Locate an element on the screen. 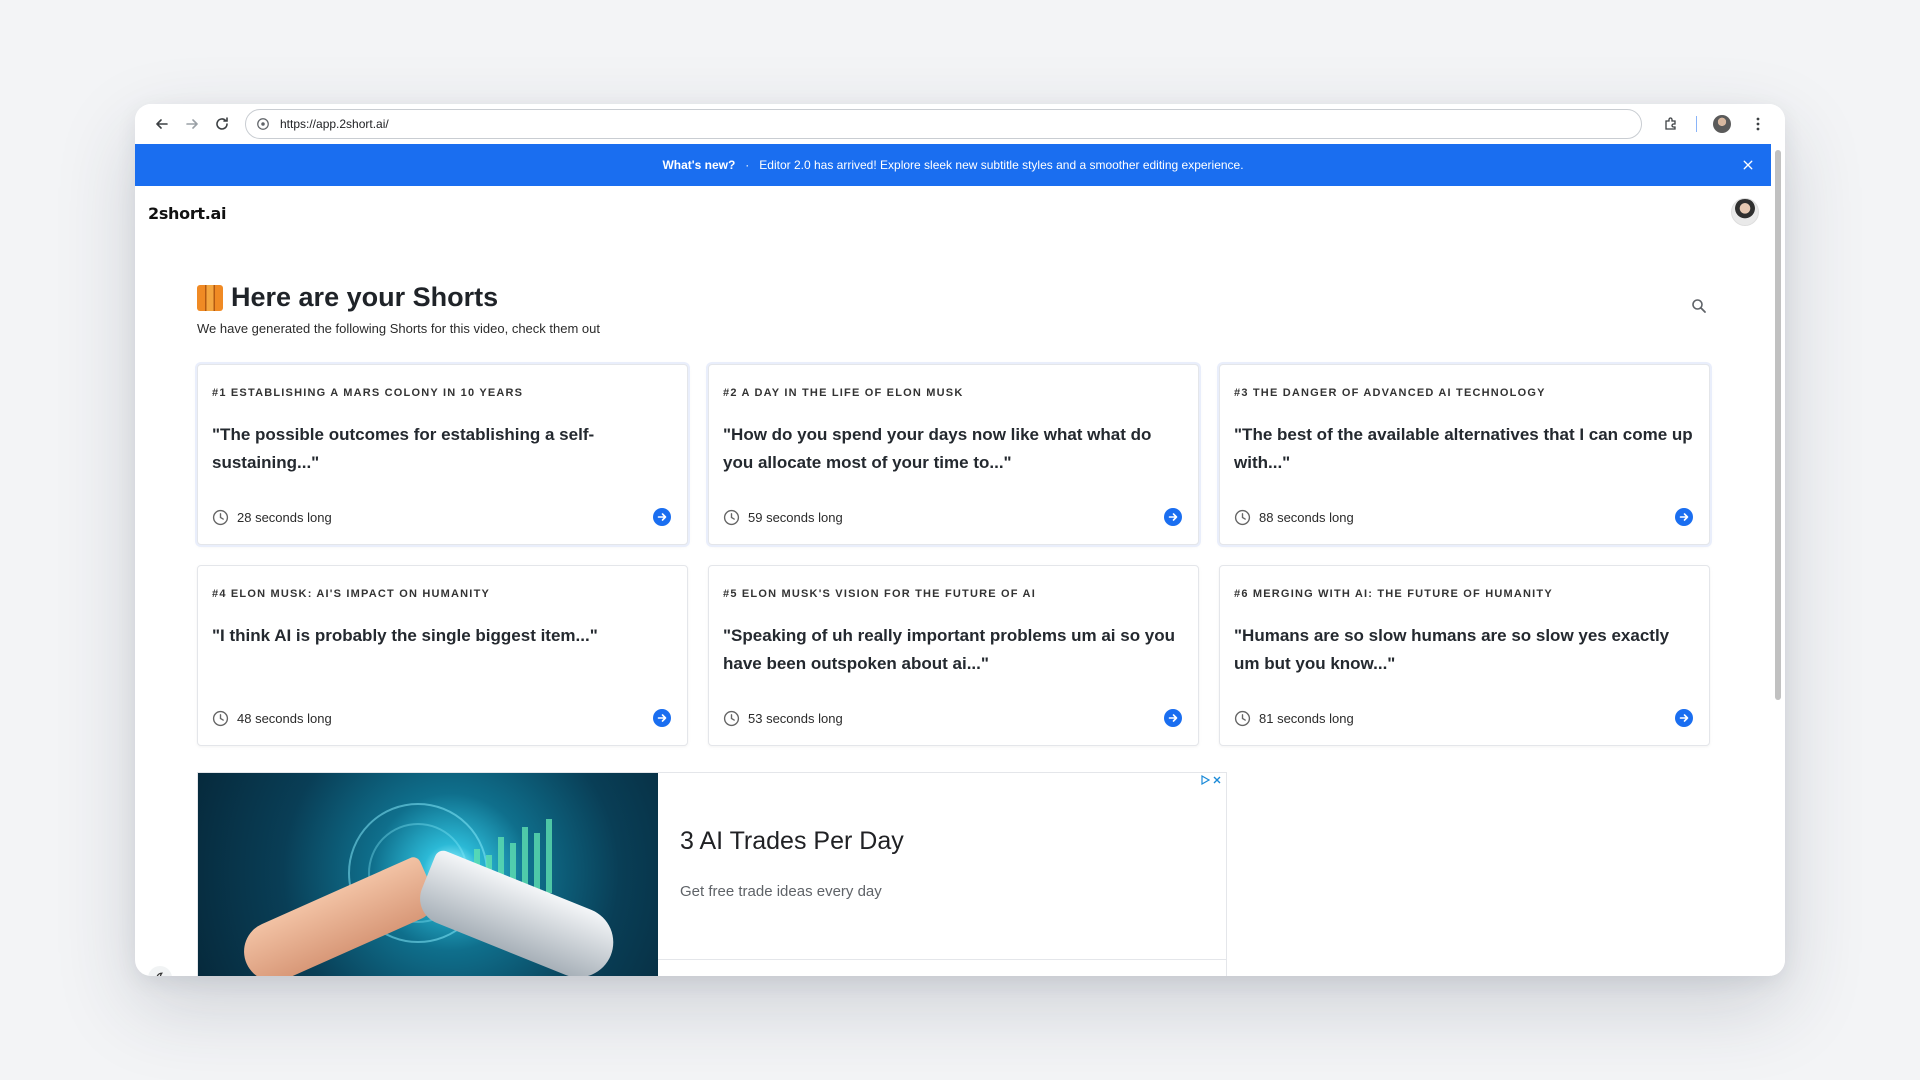  short-tag: #2 A Day in the Life of Elon Musk is located at coordinates (843, 393).